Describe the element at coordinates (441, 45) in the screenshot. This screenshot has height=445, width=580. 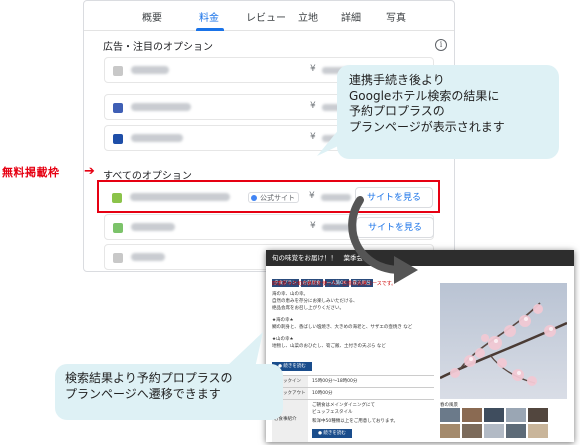
I see `info-icon: i` at that location.